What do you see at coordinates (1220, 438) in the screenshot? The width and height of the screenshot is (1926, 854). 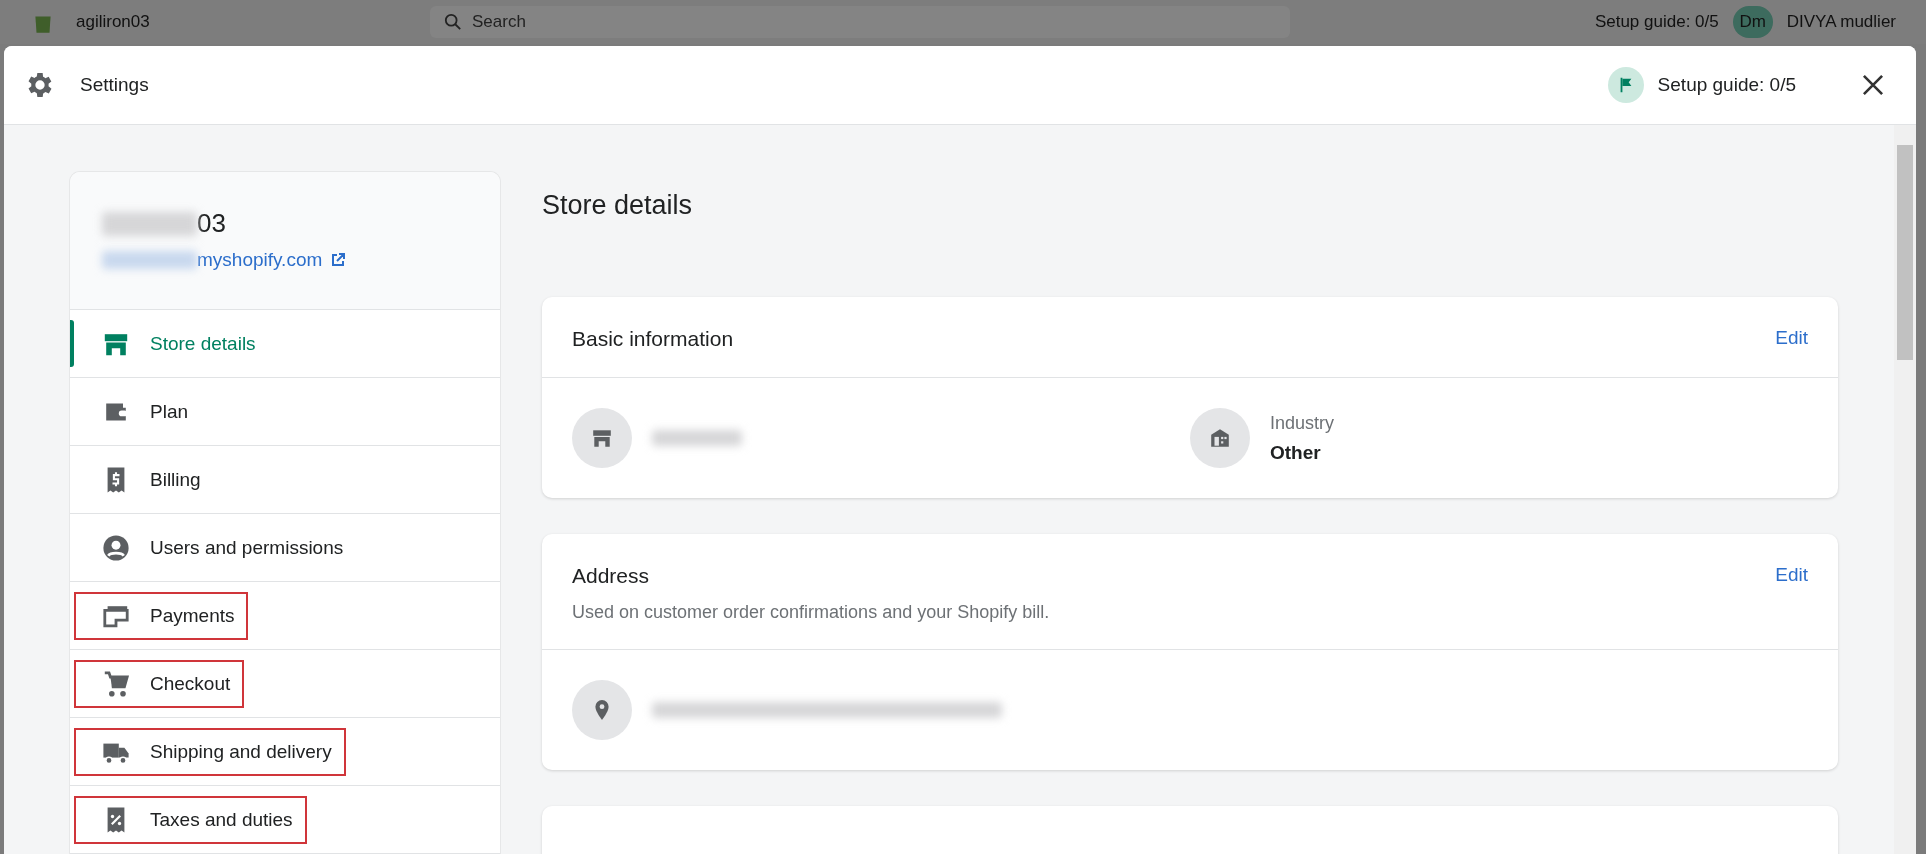 I see `building-icon` at bounding box center [1220, 438].